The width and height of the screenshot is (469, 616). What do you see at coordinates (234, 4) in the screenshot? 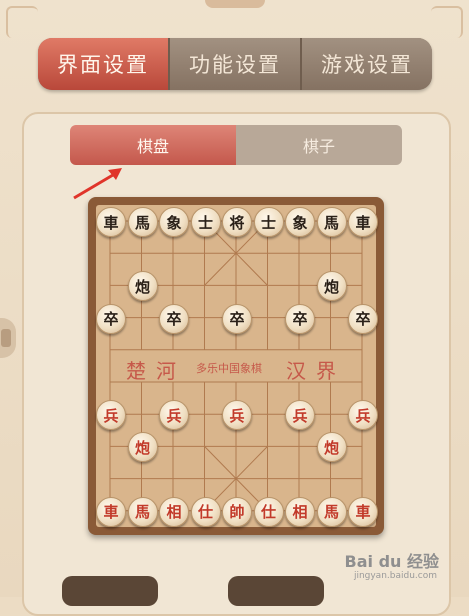
I see `top-ornament` at bounding box center [234, 4].